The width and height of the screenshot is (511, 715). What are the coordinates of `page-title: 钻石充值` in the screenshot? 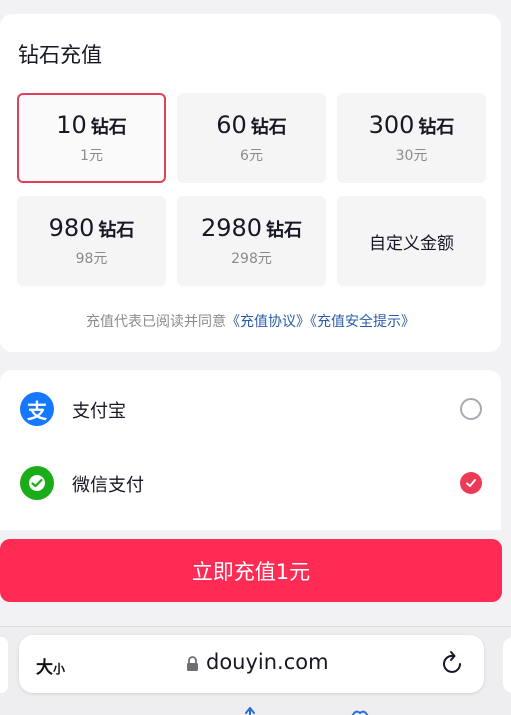 It's located at (60, 55).